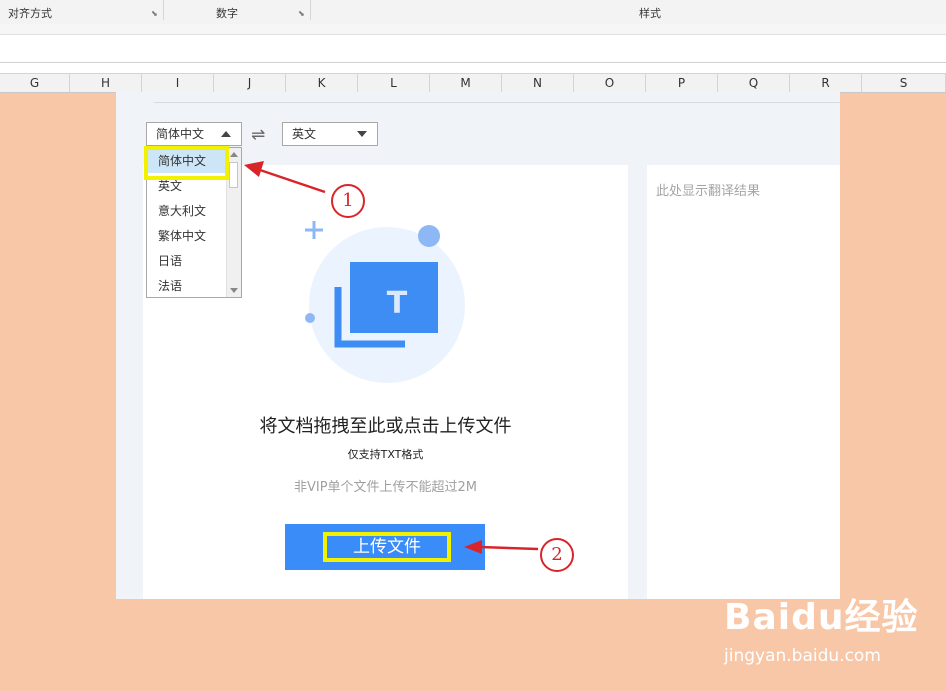  Describe the element at coordinates (348, 201) in the screenshot. I see `step-one-marker: 1` at that location.